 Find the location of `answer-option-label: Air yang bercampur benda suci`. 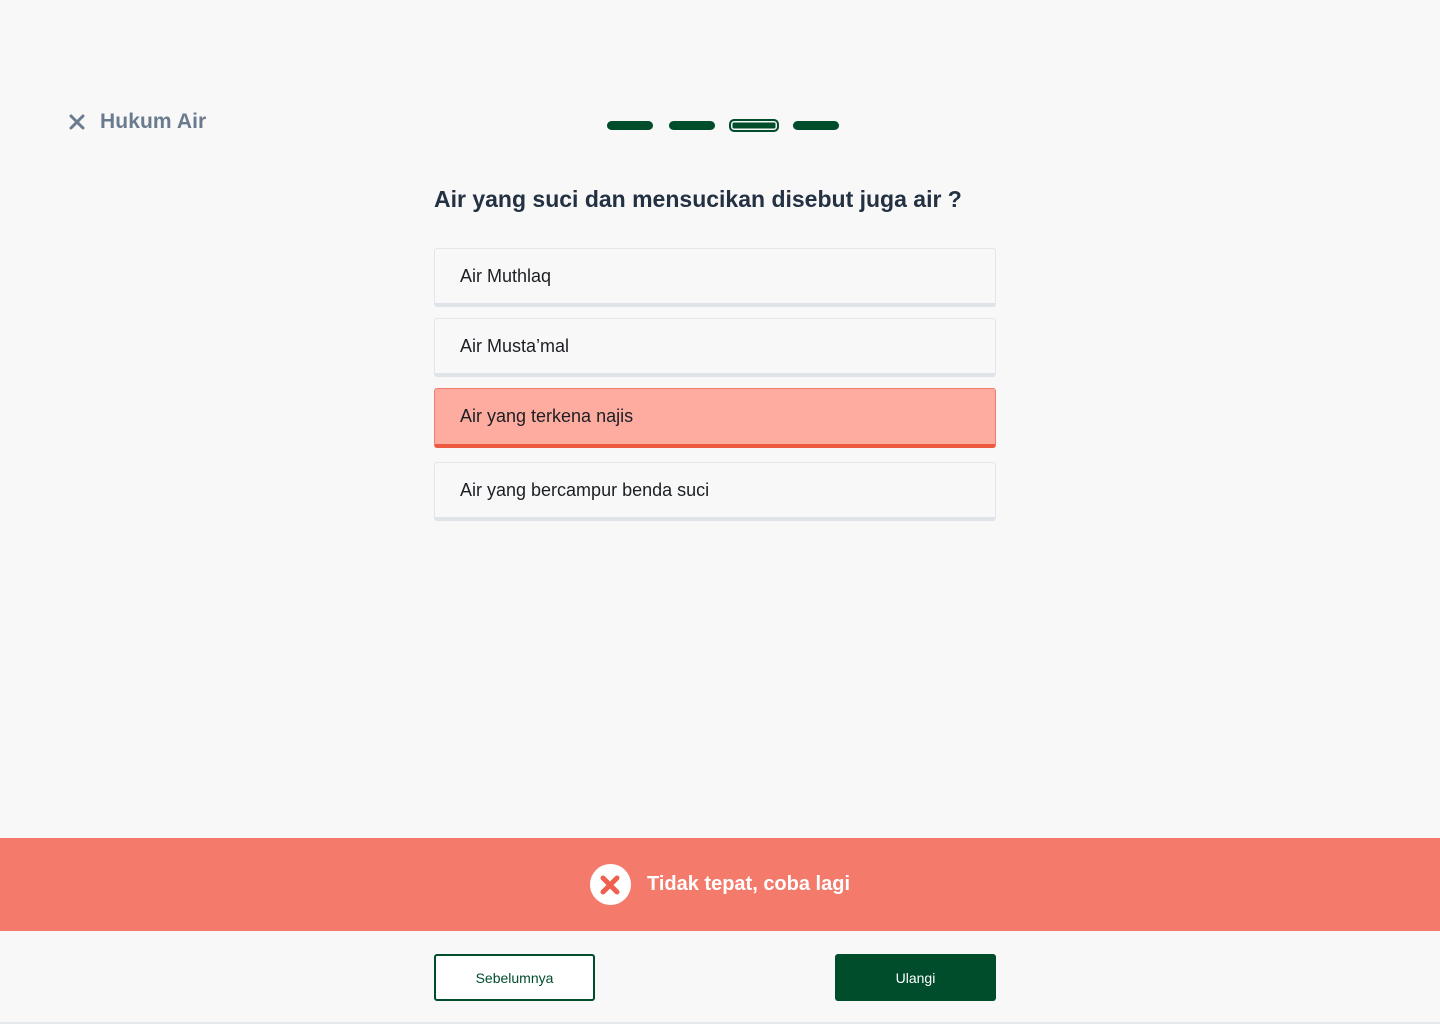

answer-option-label: Air yang bercampur benda suci is located at coordinates (585, 489).